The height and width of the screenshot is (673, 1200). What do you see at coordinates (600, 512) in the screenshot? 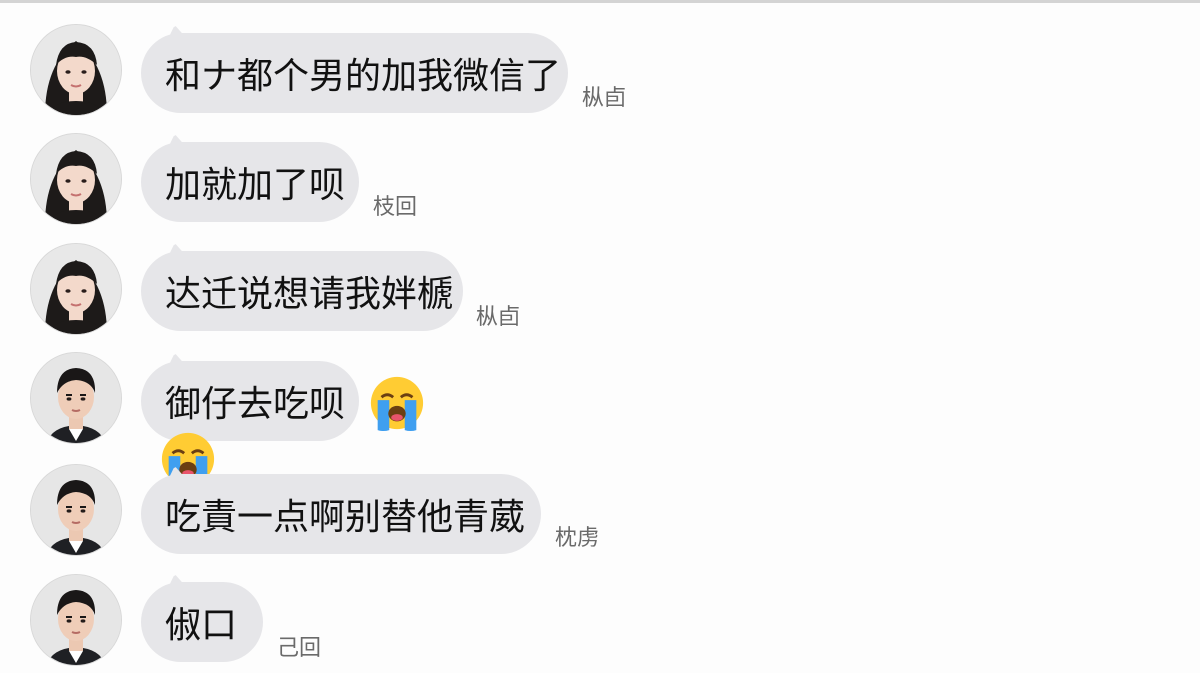
I see `chat-message: 吃責一点啊别替他青葳 枕虏` at bounding box center [600, 512].